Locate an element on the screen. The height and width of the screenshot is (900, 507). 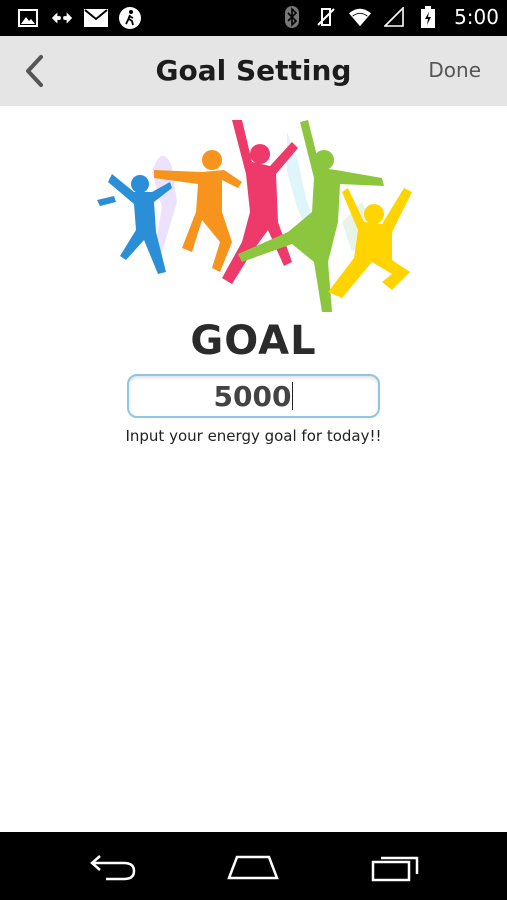
system-icons: 5:00 is located at coordinates (389, 17).